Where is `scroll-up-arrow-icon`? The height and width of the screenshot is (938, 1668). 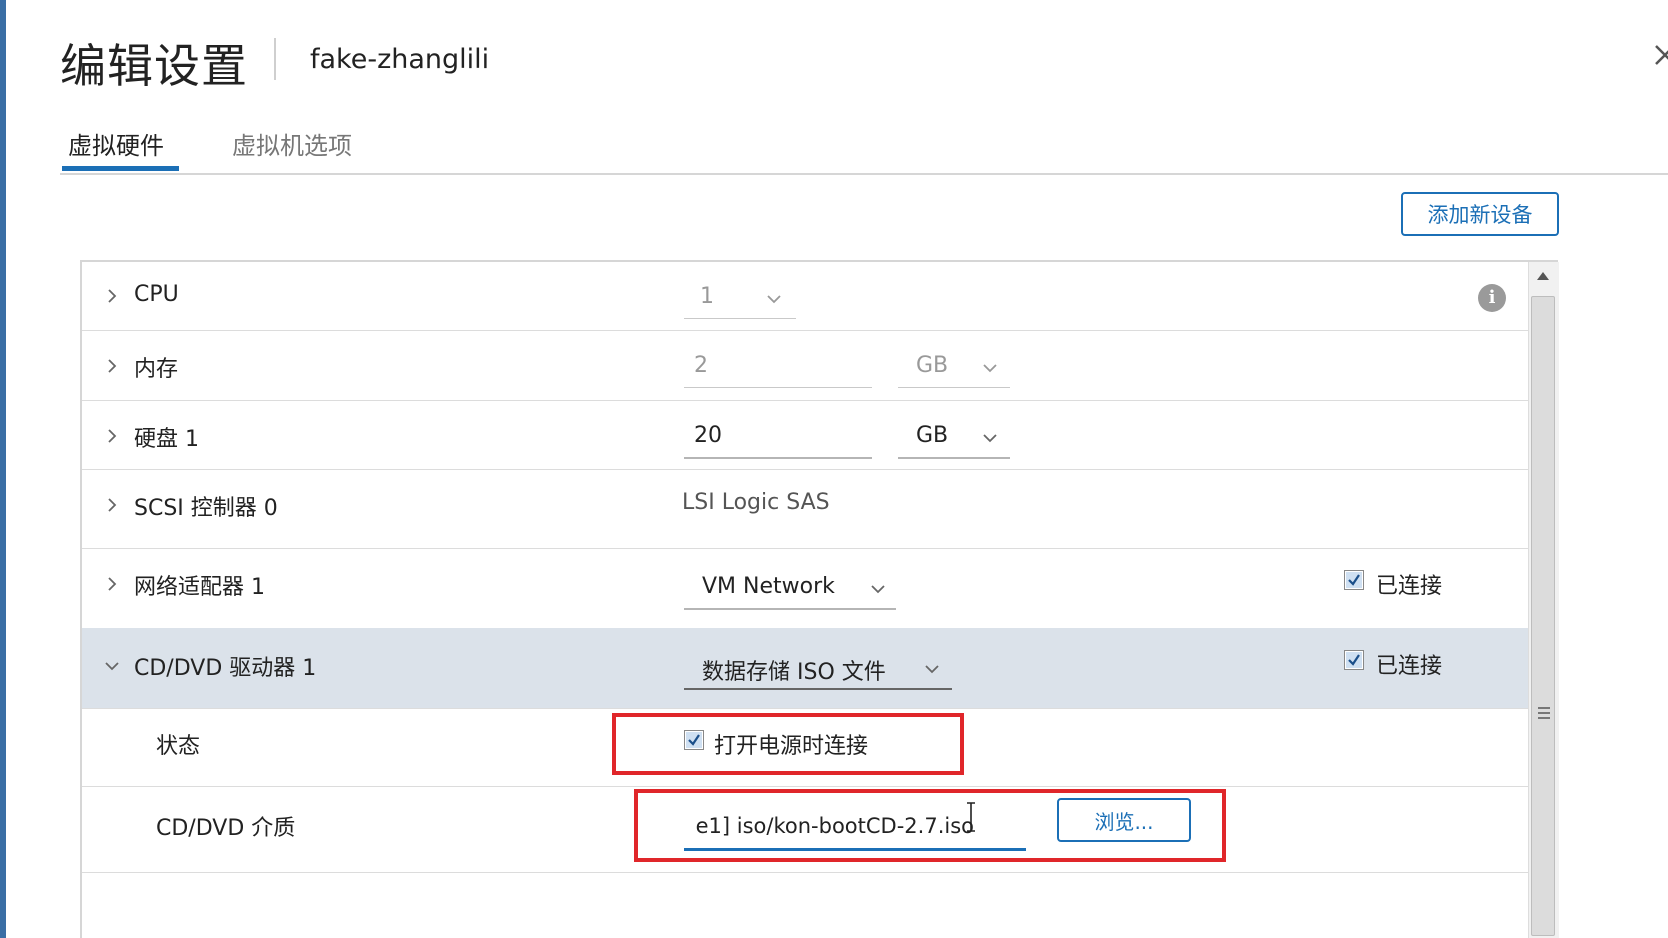 scroll-up-arrow-icon is located at coordinates (1543, 276).